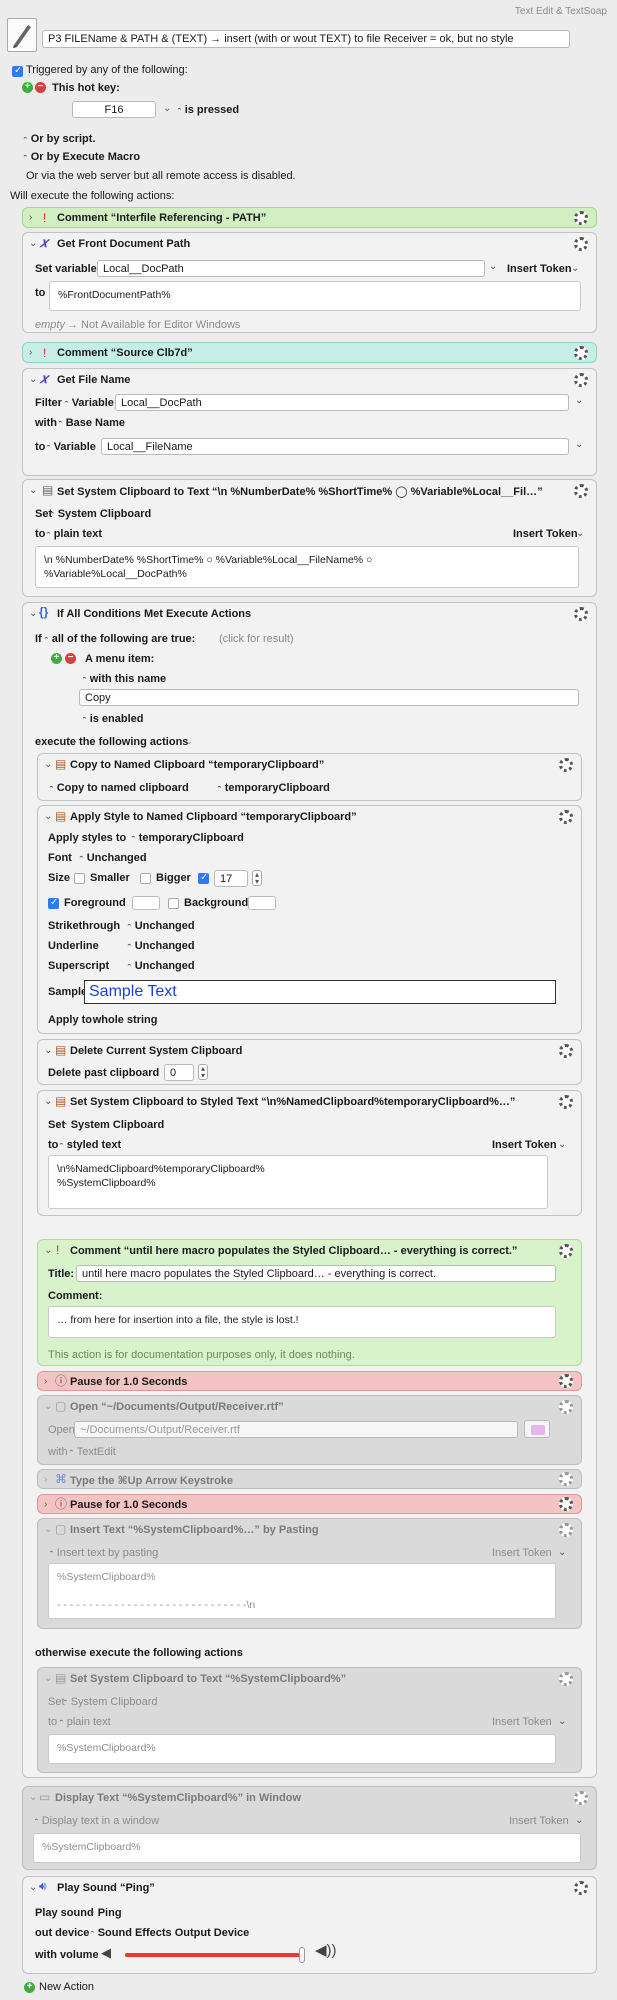 This screenshot has height=2000, width=617. I want to click on otherwise-text-area: %SystemClipboard%, so click(302, 1749).